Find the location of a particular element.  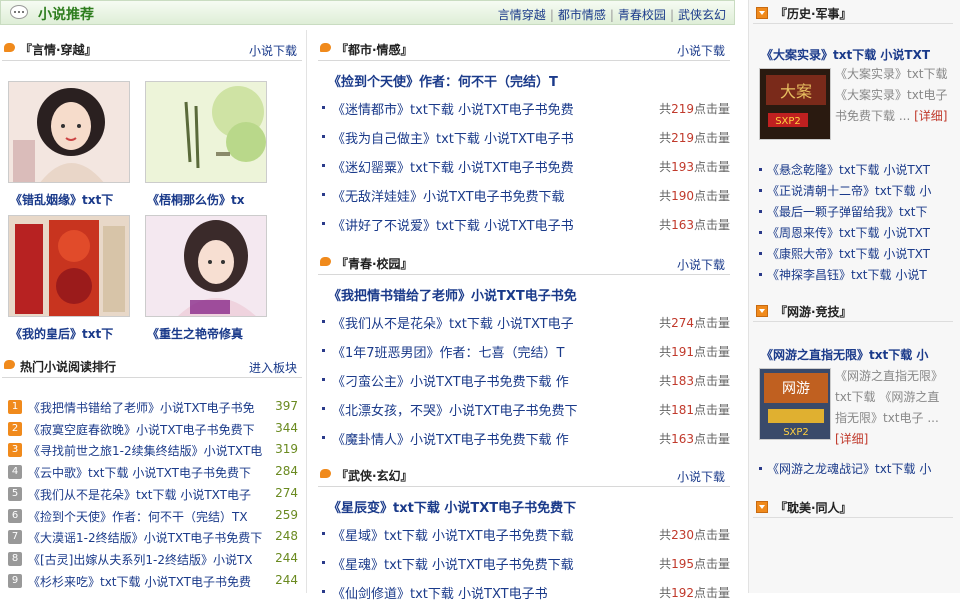

rank-item-count: 397 is located at coordinates (286, 406).